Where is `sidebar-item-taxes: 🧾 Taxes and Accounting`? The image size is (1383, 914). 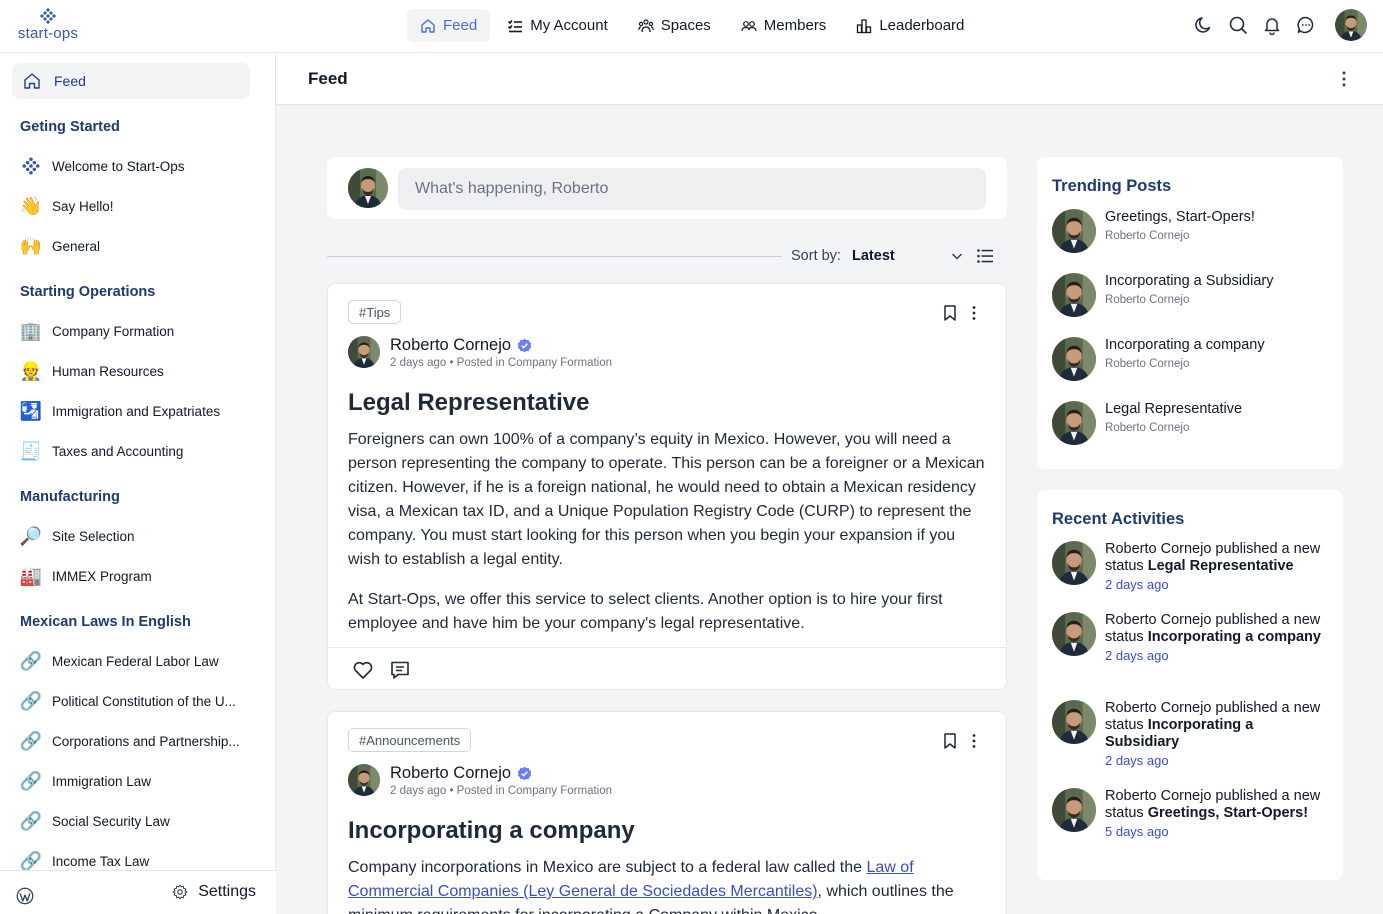 sidebar-item-taxes: 🧾 Taxes and Accounting is located at coordinates (138, 451).